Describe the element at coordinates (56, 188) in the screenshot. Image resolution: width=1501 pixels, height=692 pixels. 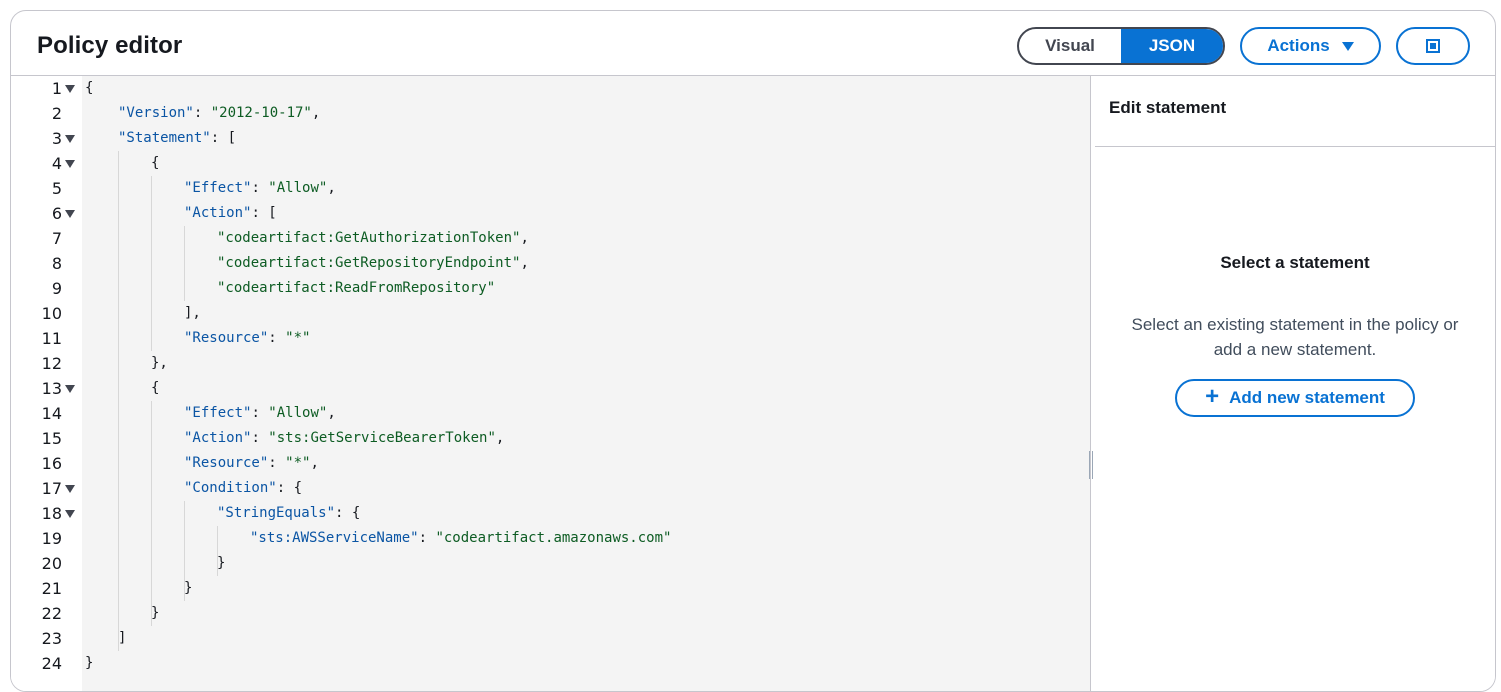
I see `line-number: 5` at that location.